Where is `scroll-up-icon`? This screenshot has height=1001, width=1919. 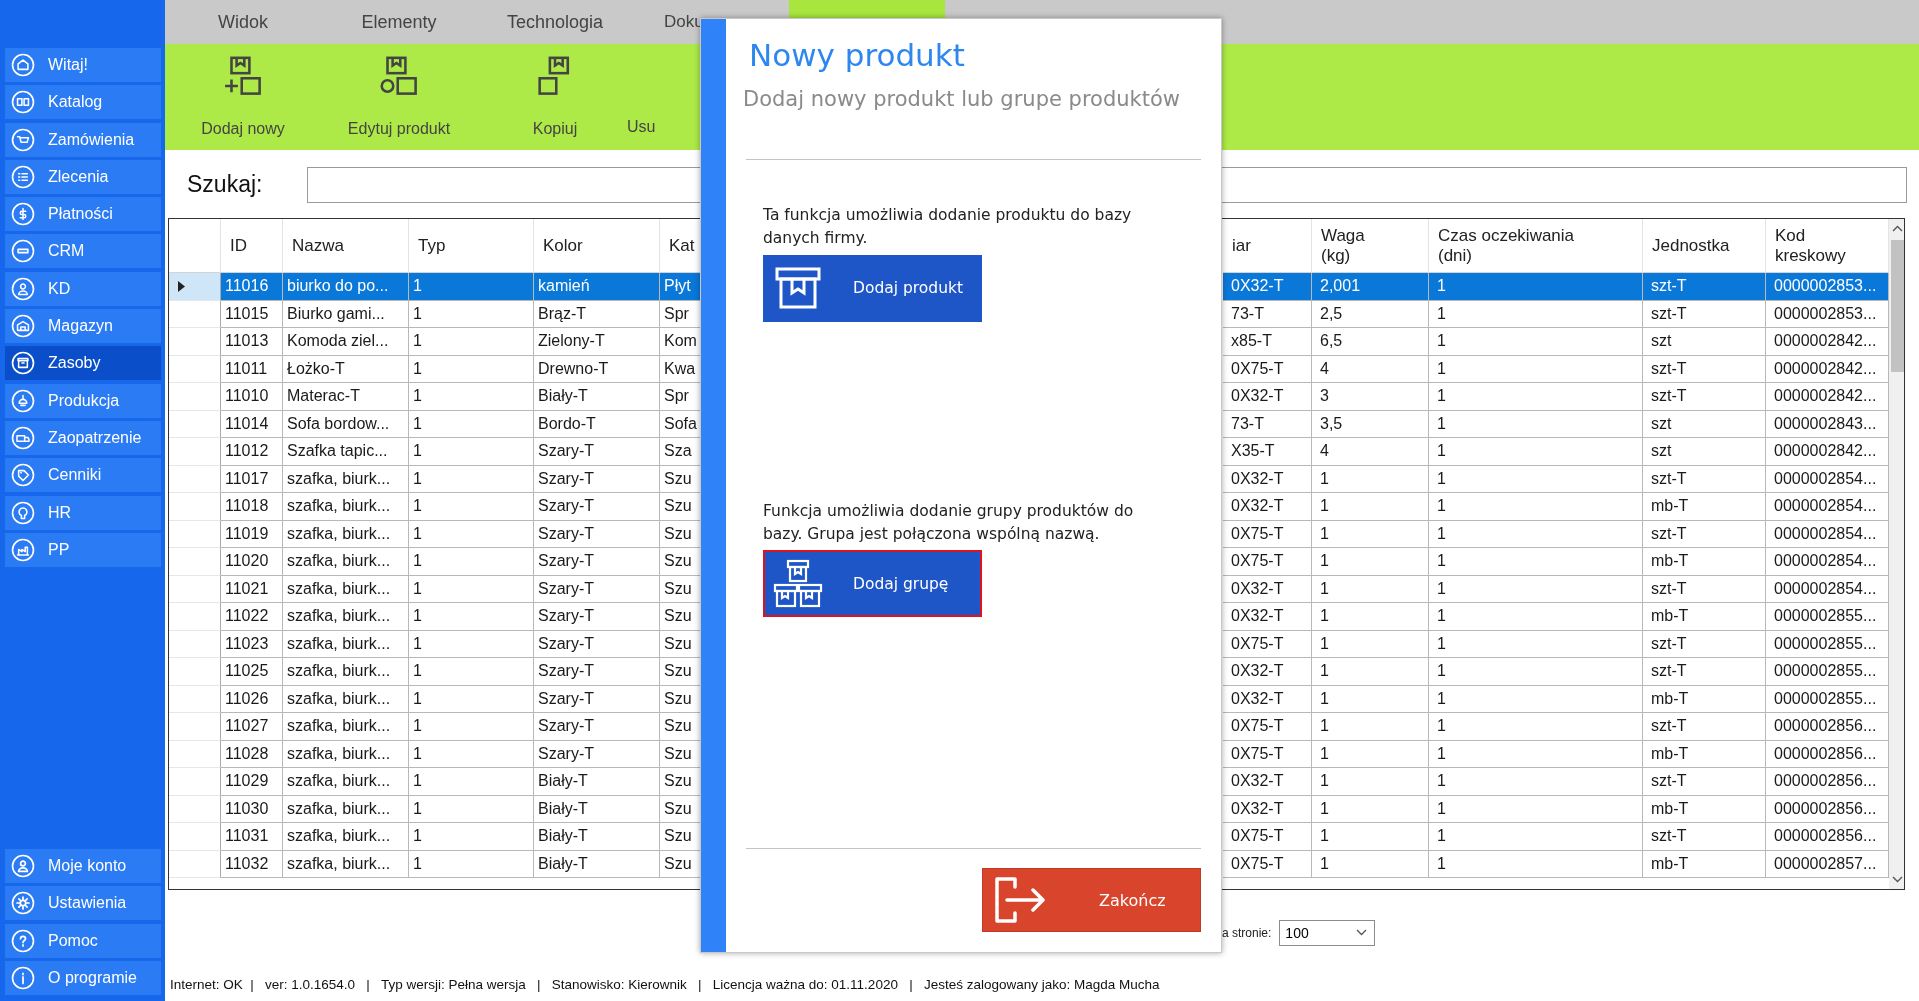 scroll-up-icon is located at coordinates (1897, 228).